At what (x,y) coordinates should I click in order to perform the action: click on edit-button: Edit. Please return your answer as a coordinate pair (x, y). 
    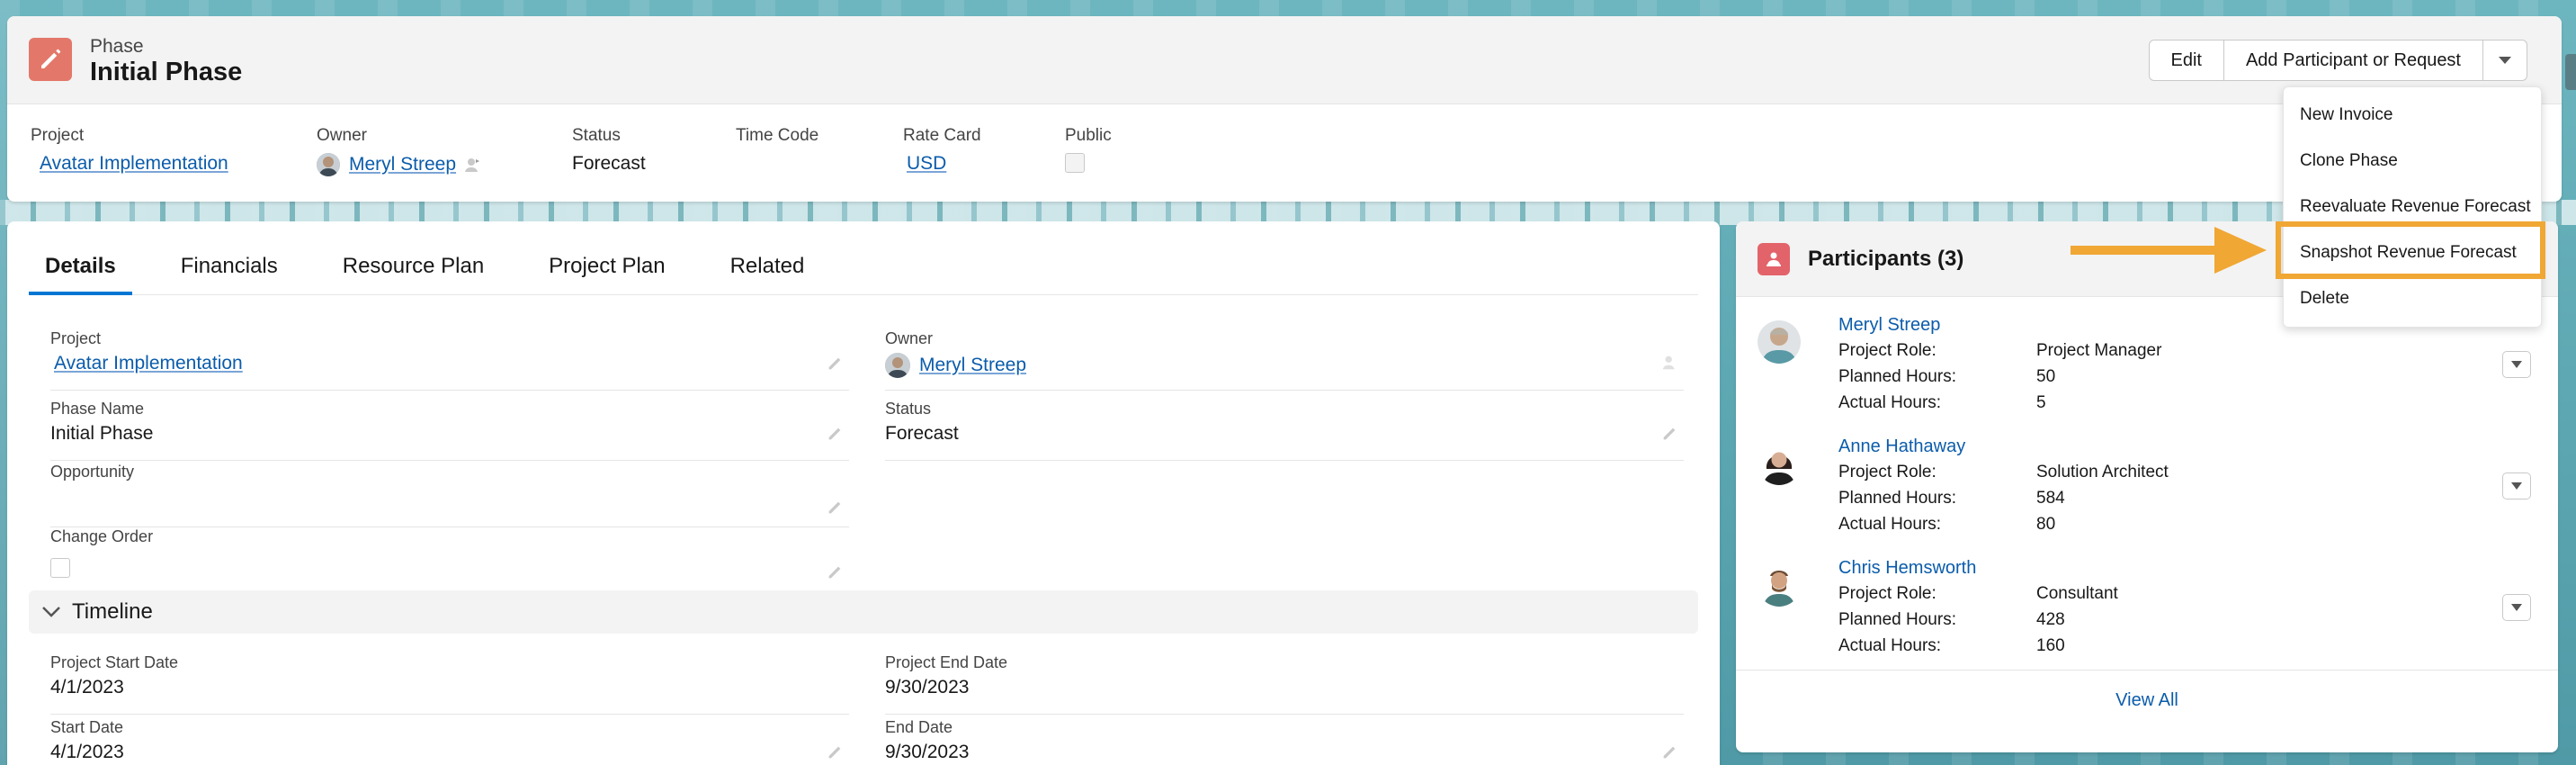
    Looking at the image, I should click on (2186, 61).